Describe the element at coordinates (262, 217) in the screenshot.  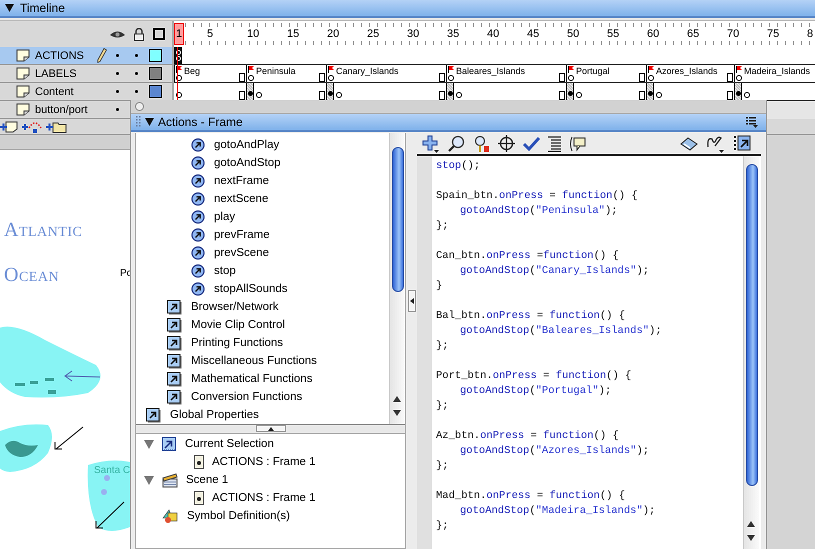
I see `toolbox-item: play` at that location.